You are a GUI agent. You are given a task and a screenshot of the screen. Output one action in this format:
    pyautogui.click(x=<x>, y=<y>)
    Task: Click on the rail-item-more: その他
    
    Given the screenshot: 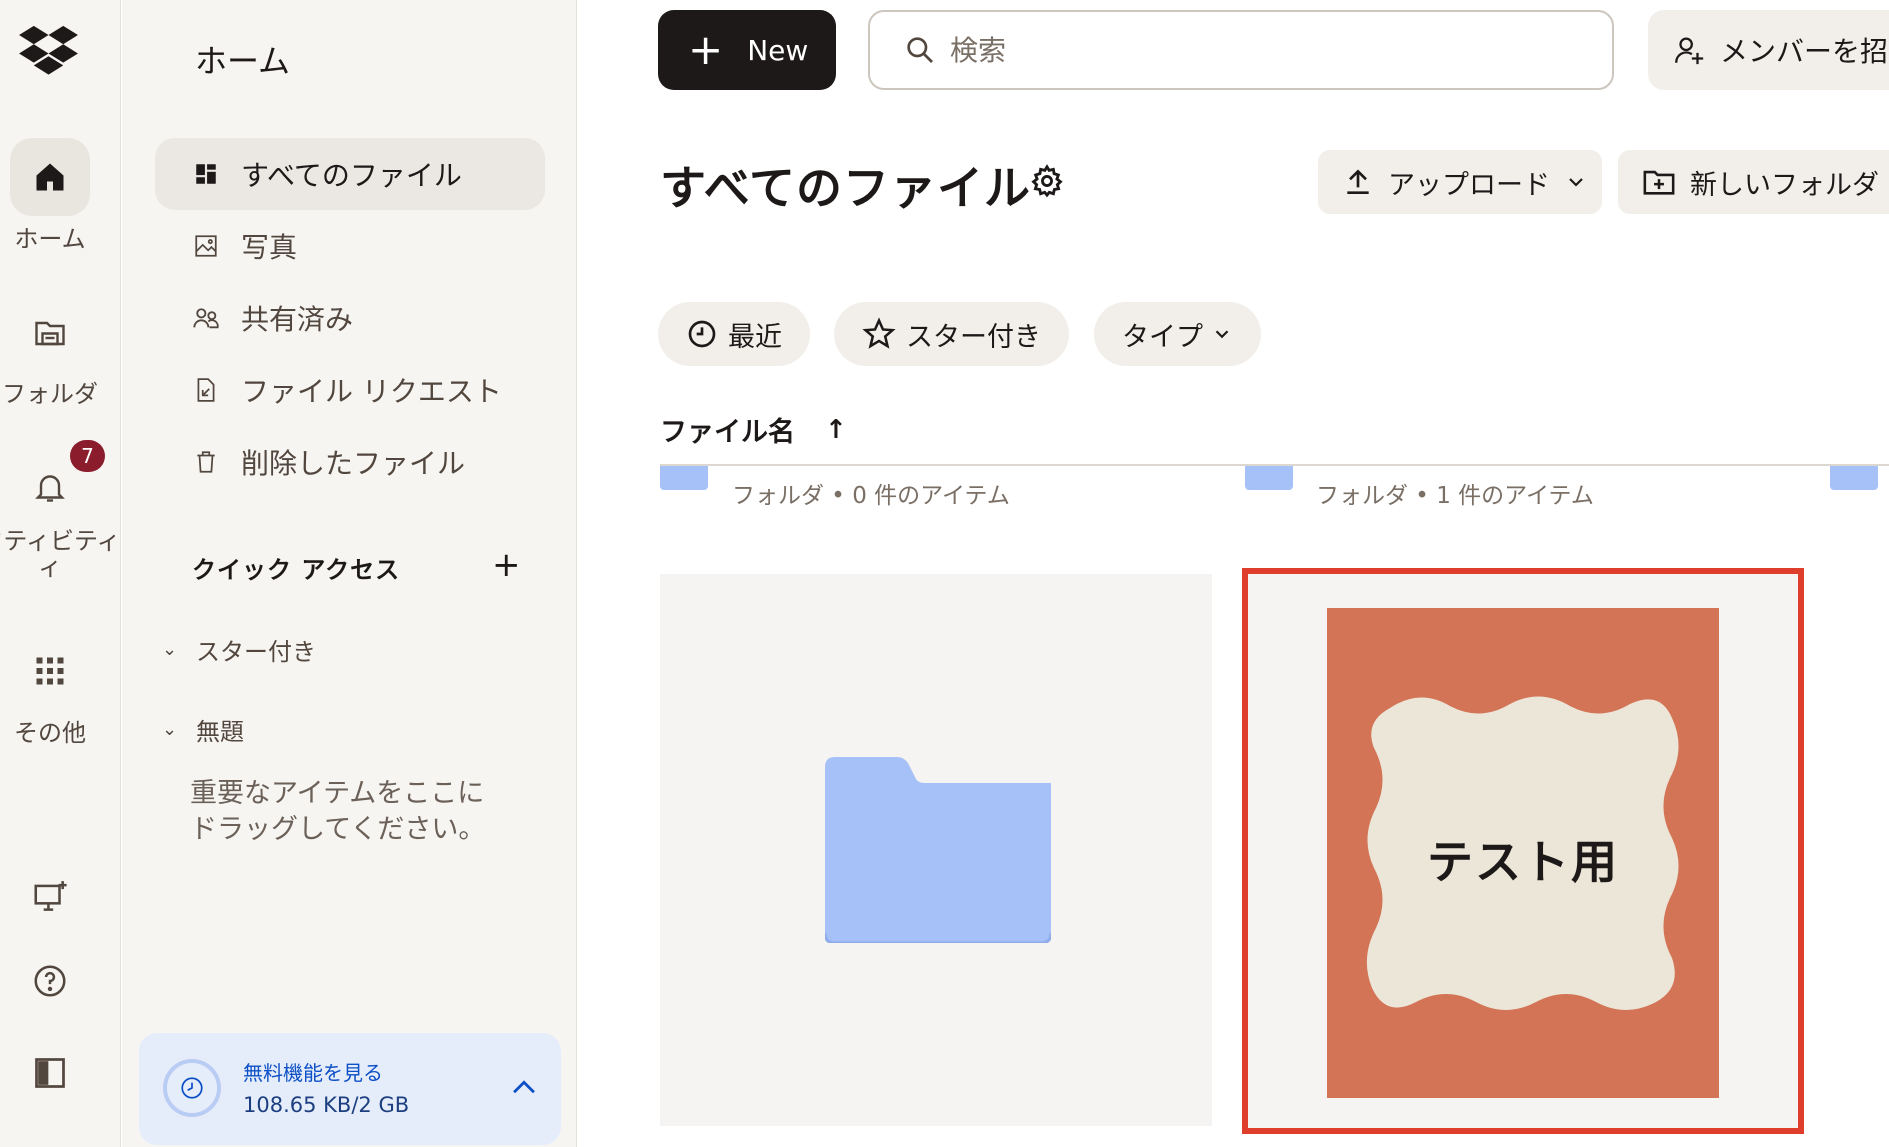 What is the action you would take?
    pyautogui.click(x=50, y=690)
    